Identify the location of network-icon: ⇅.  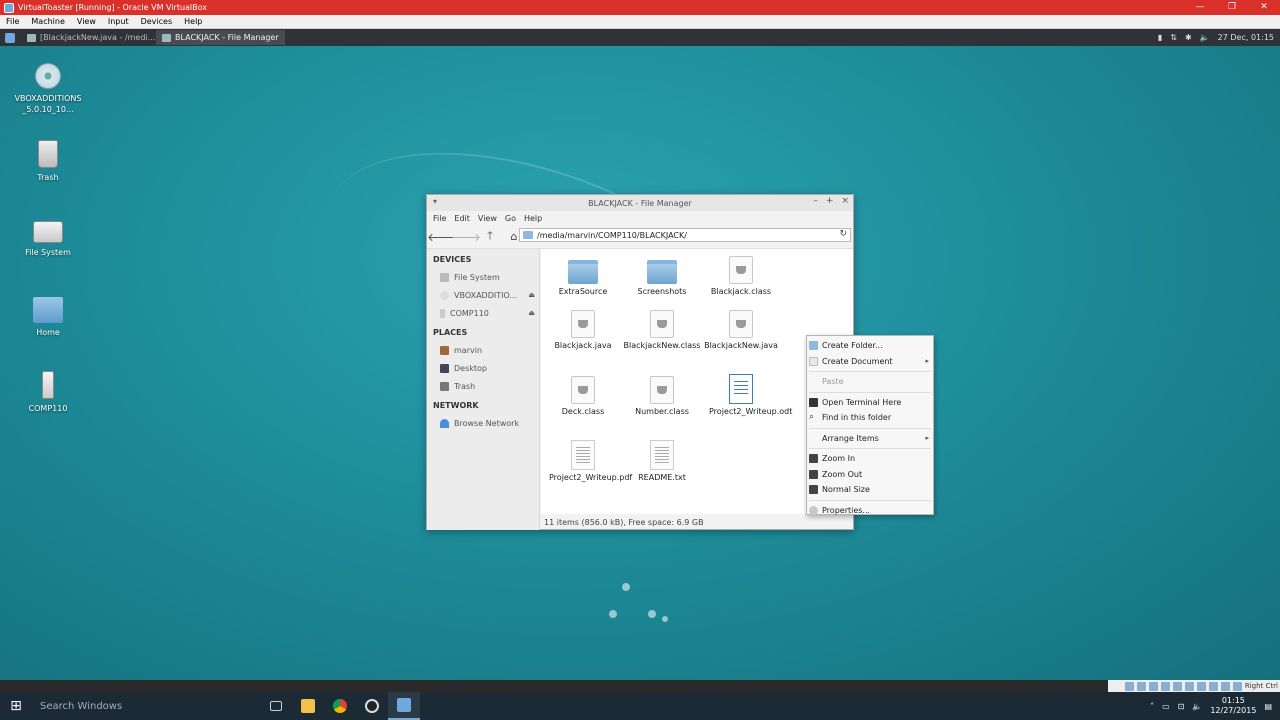
(1173, 37).